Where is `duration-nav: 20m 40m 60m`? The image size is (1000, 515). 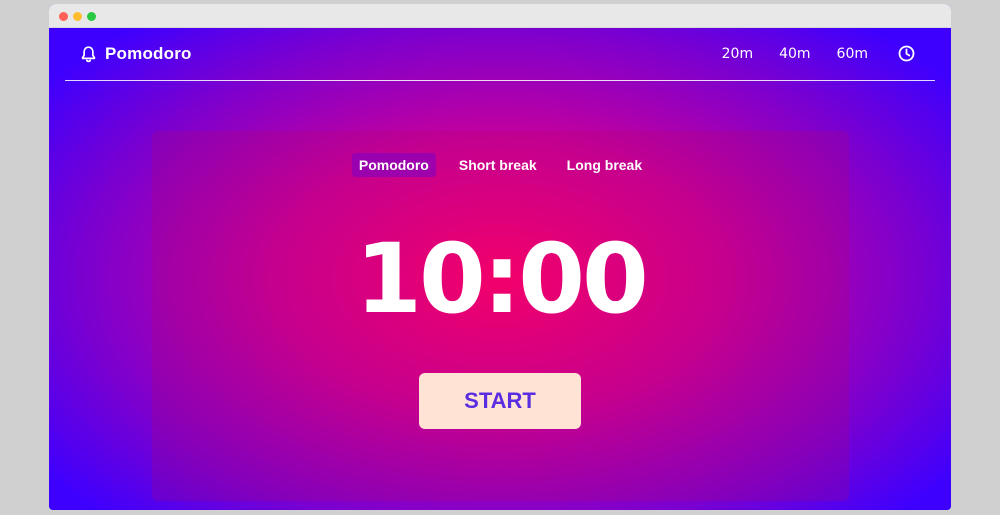 duration-nav: 20m 40m 60m is located at coordinates (805, 53).